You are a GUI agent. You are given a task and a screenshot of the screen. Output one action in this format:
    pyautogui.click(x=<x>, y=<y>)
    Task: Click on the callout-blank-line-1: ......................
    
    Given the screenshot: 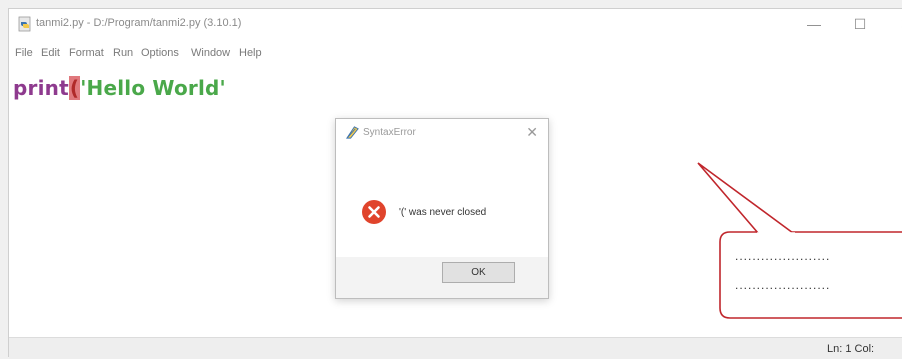 What is the action you would take?
    pyautogui.click(x=783, y=256)
    